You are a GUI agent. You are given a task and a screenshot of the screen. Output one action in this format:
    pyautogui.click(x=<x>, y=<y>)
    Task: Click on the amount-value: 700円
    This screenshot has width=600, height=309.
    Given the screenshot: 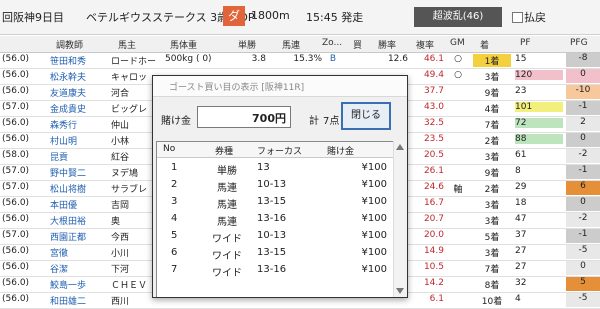 What is the action you would take?
    pyautogui.click(x=269, y=118)
    